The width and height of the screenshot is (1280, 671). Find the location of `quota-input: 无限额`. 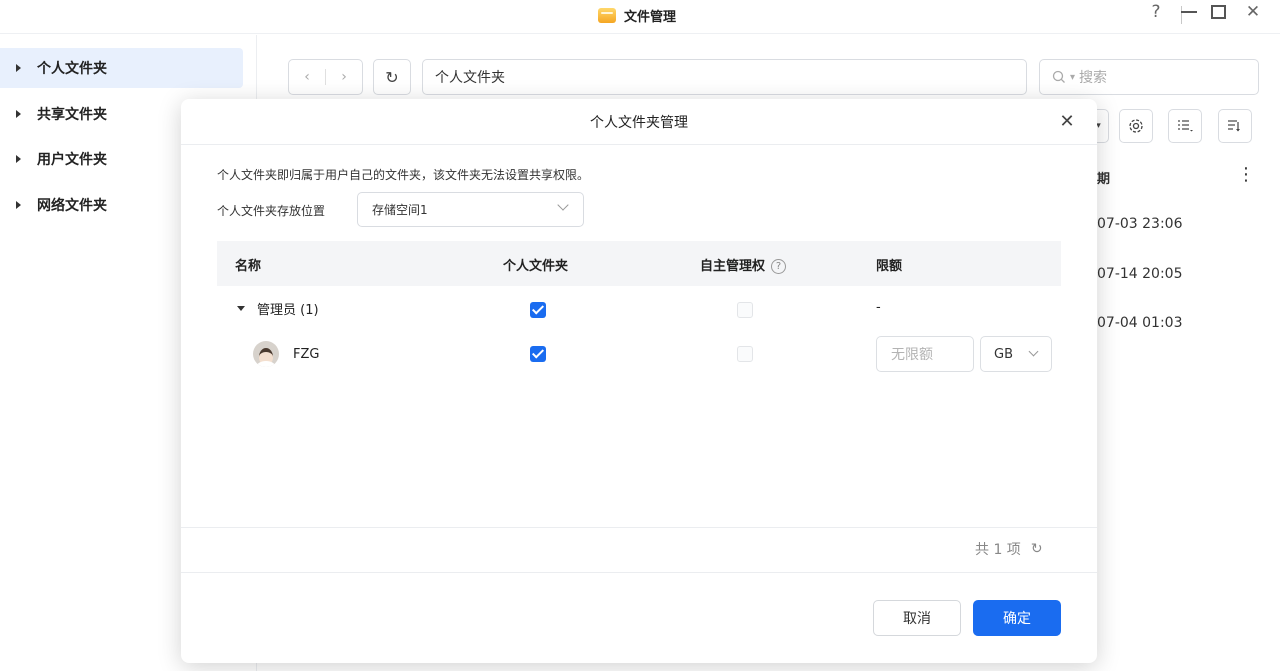

quota-input: 无限额 is located at coordinates (925, 354).